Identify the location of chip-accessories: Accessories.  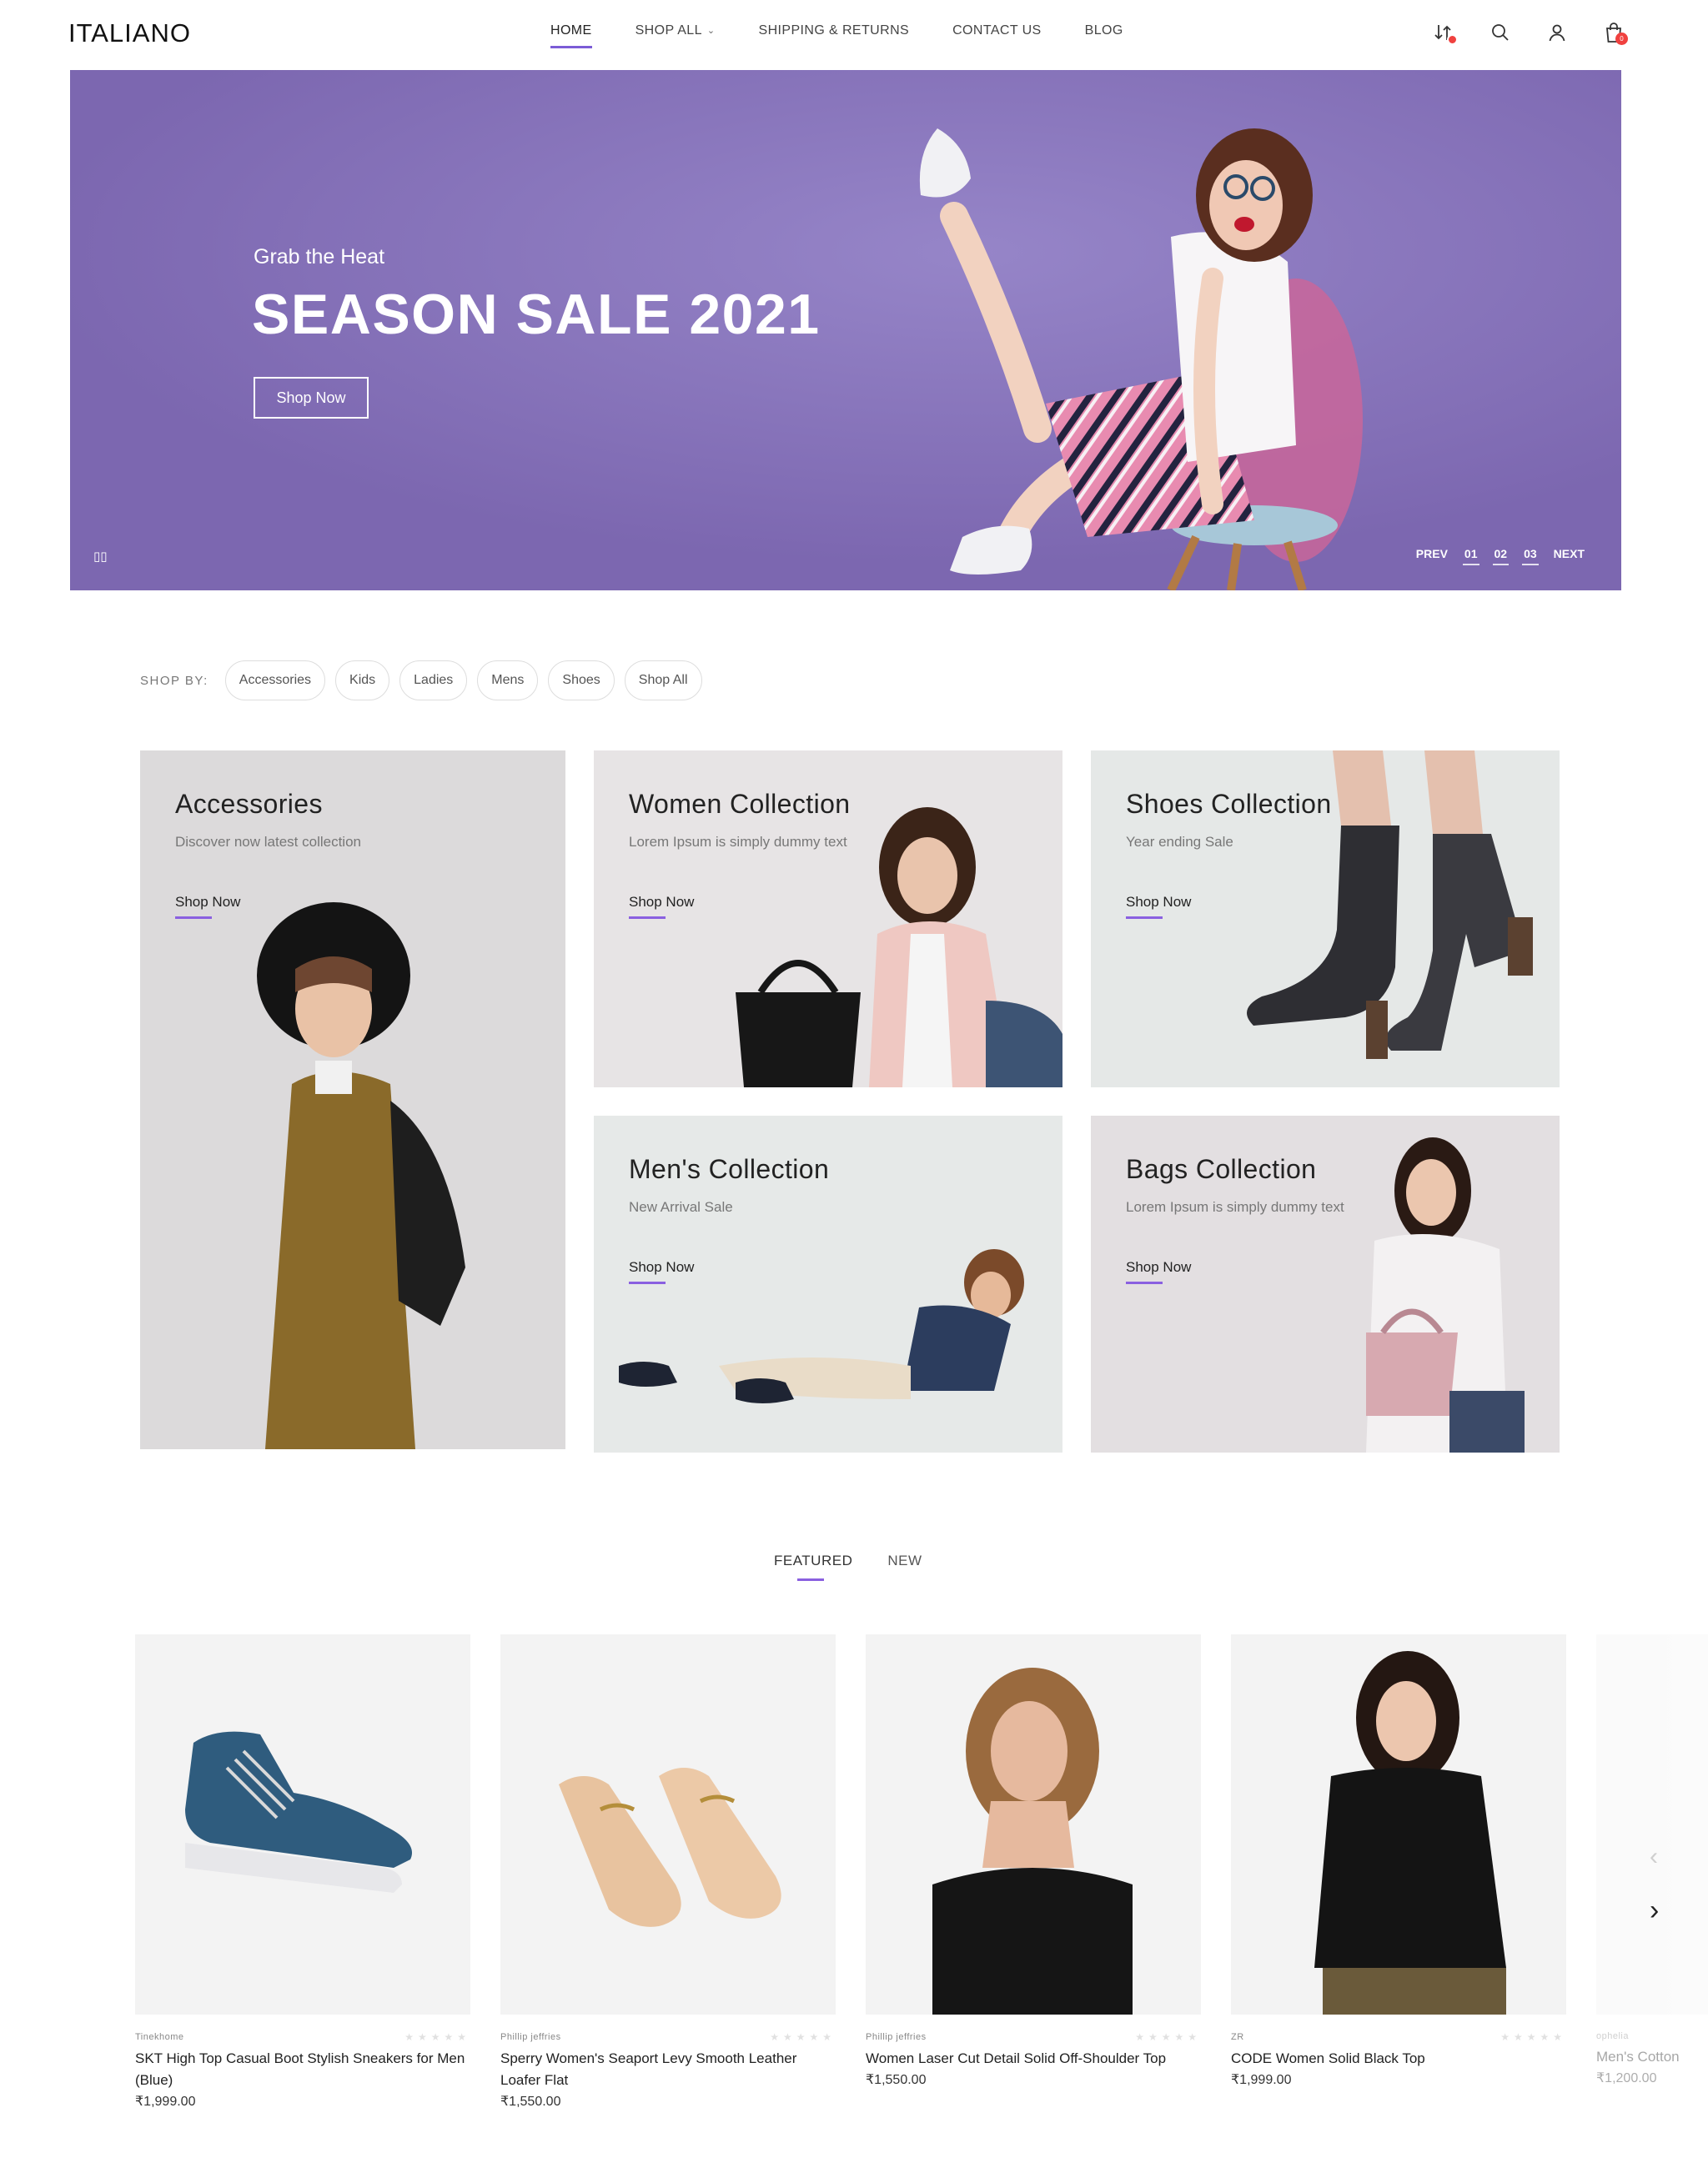
(275, 680).